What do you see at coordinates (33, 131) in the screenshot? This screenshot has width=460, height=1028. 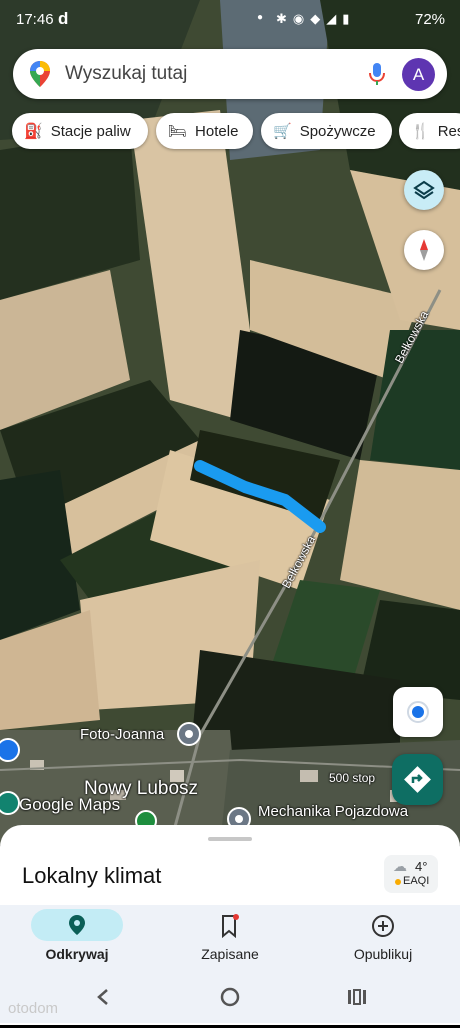 I see `gas-station-icon: ⛽` at bounding box center [33, 131].